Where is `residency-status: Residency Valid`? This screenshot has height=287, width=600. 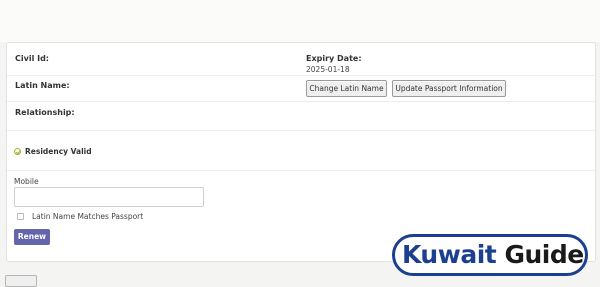 residency-status: Residency Valid is located at coordinates (53, 151).